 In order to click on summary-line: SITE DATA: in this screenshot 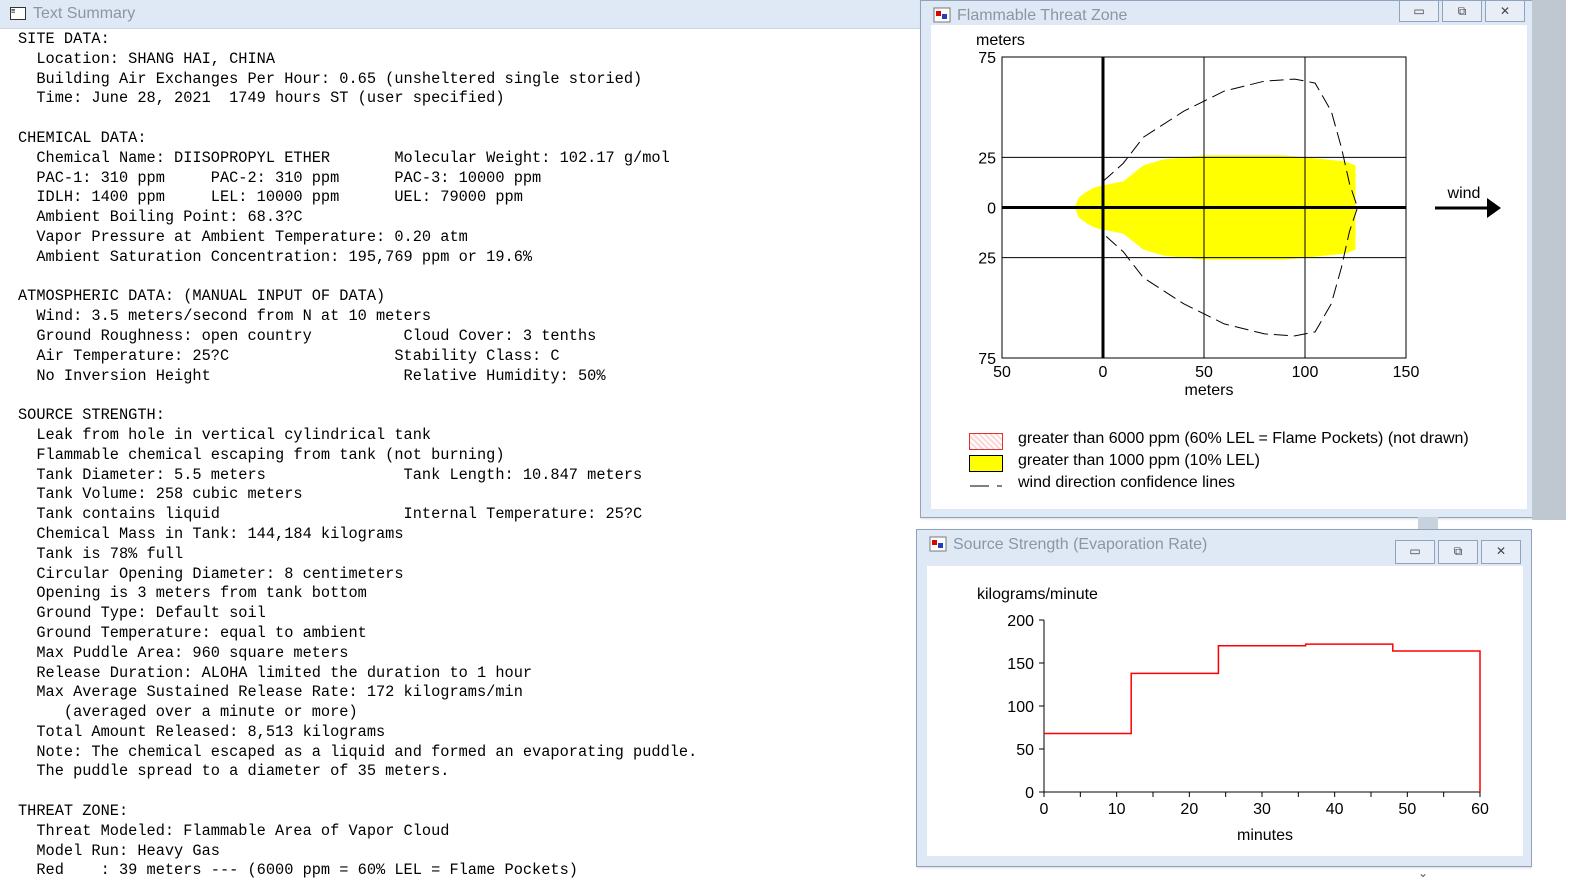, I will do `click(64, 39)`.